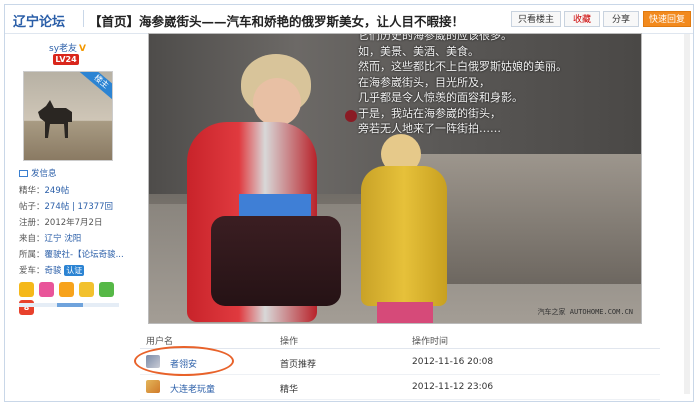  I want to click on page-scrollbar, so click(687, 214).